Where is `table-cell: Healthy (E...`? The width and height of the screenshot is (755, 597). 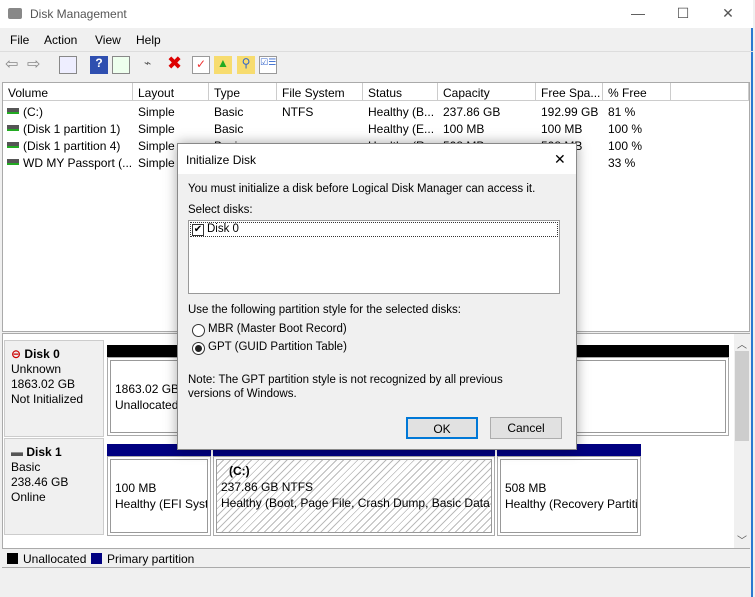
table-cell: Healthy (E... is located at coordinates (403, 130).